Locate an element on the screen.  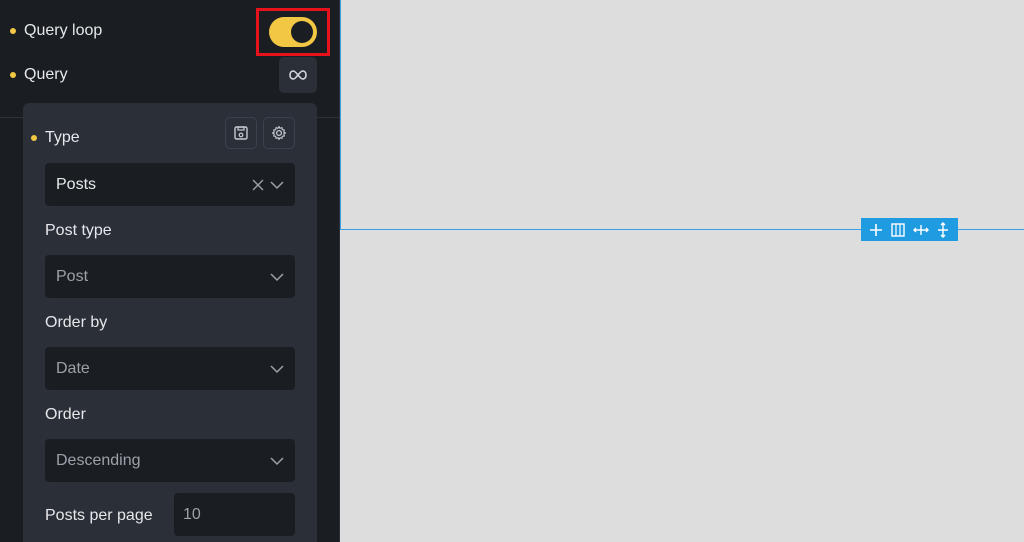
posts-per-page-label: Posts per page is located at coordinates (99, 515).